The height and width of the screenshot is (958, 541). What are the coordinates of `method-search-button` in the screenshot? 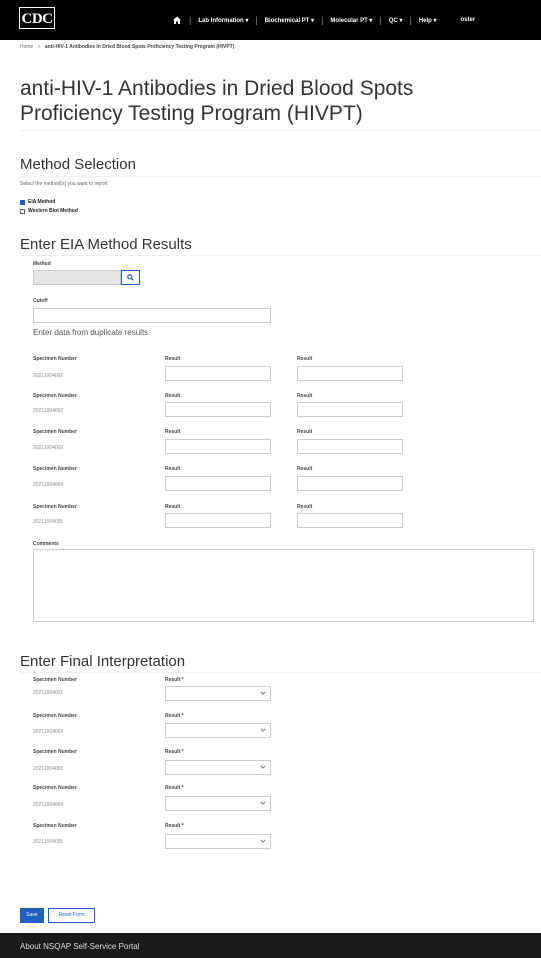 It's located at (130, 277).